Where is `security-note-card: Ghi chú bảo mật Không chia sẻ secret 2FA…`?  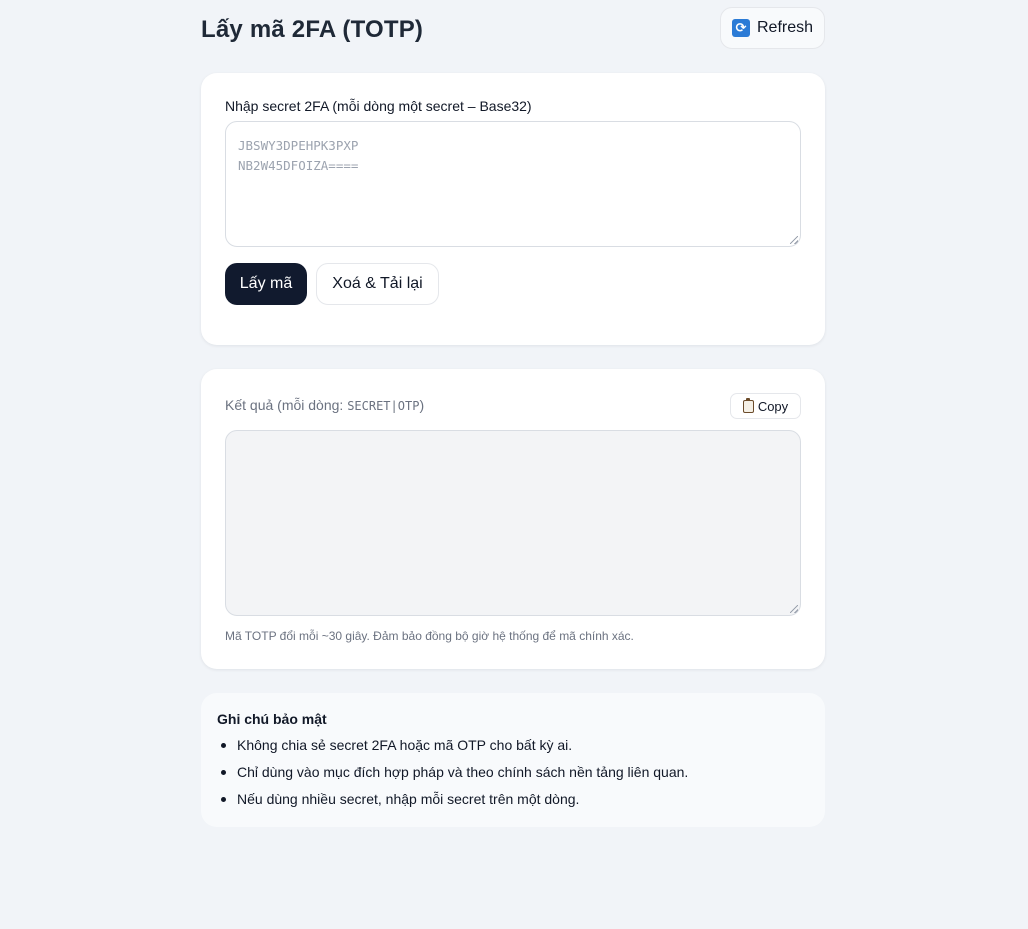 security-note-card: Ghi chú bảo mật Không chia sẻ secret 2FA… is located at coordinates (513, 760).